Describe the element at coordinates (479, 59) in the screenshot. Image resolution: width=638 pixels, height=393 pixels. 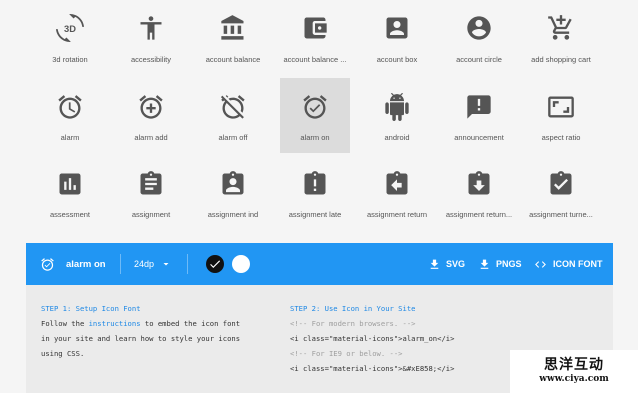
I see `icon-label: account circle` at that location.